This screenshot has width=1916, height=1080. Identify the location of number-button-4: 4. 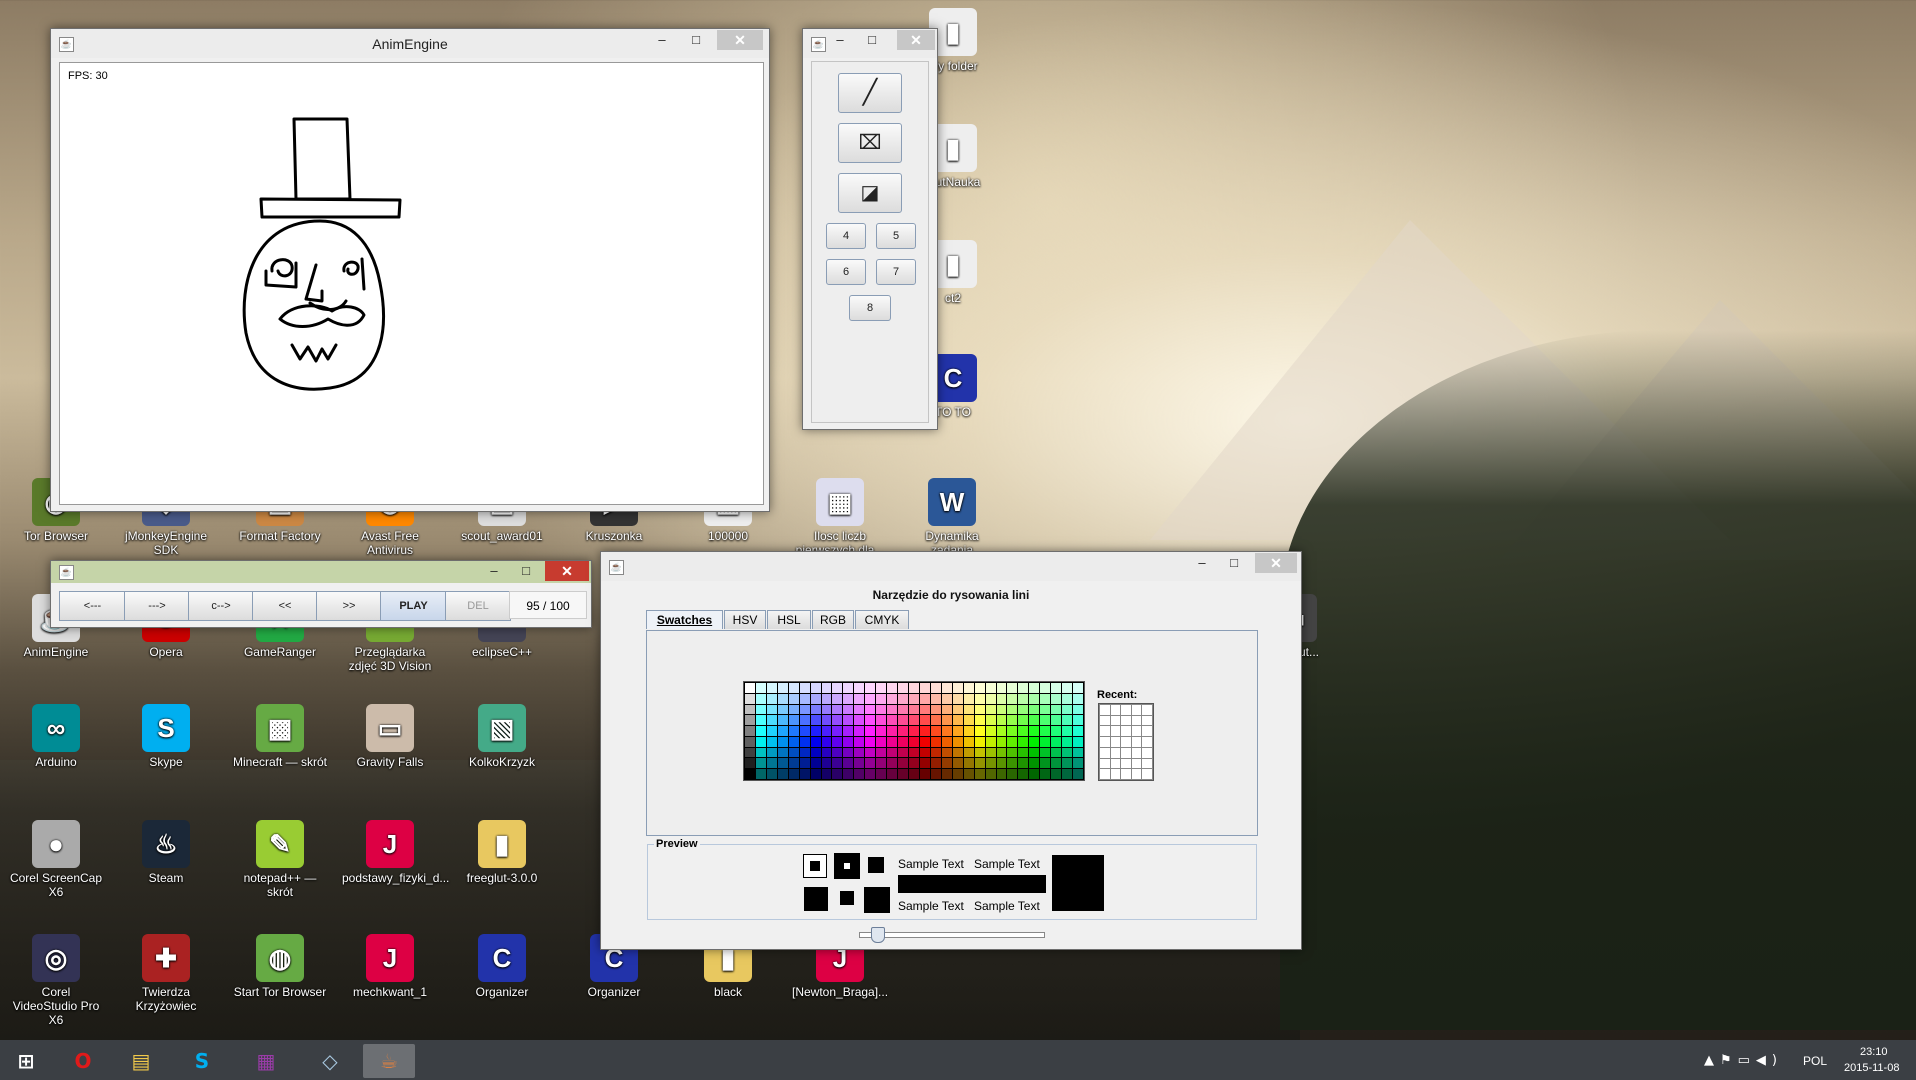
(846, 236).